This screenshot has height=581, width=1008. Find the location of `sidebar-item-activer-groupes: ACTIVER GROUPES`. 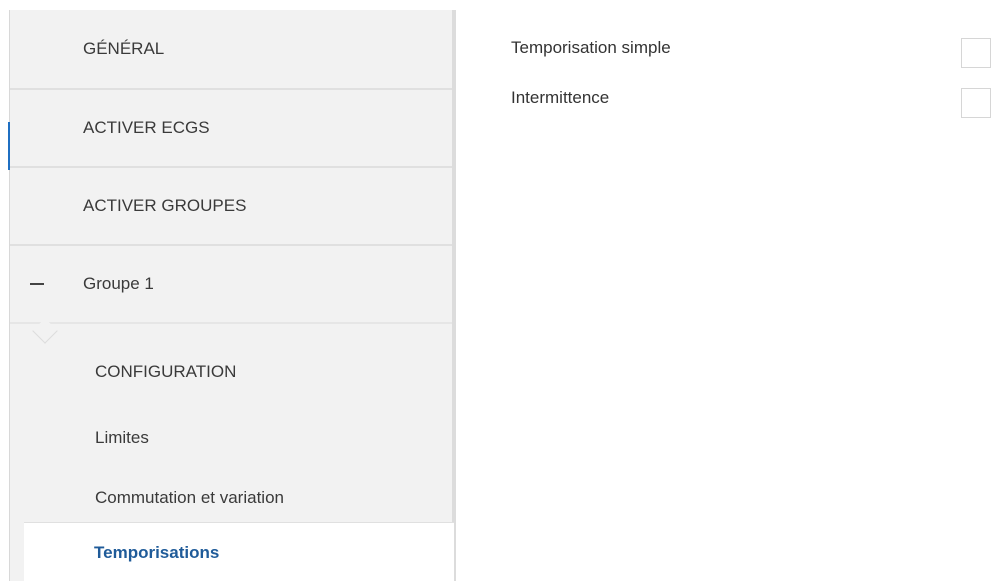

sidebar-item-activer-groupes: ACTIVER GROUPES is located at coordinates (231, 207).